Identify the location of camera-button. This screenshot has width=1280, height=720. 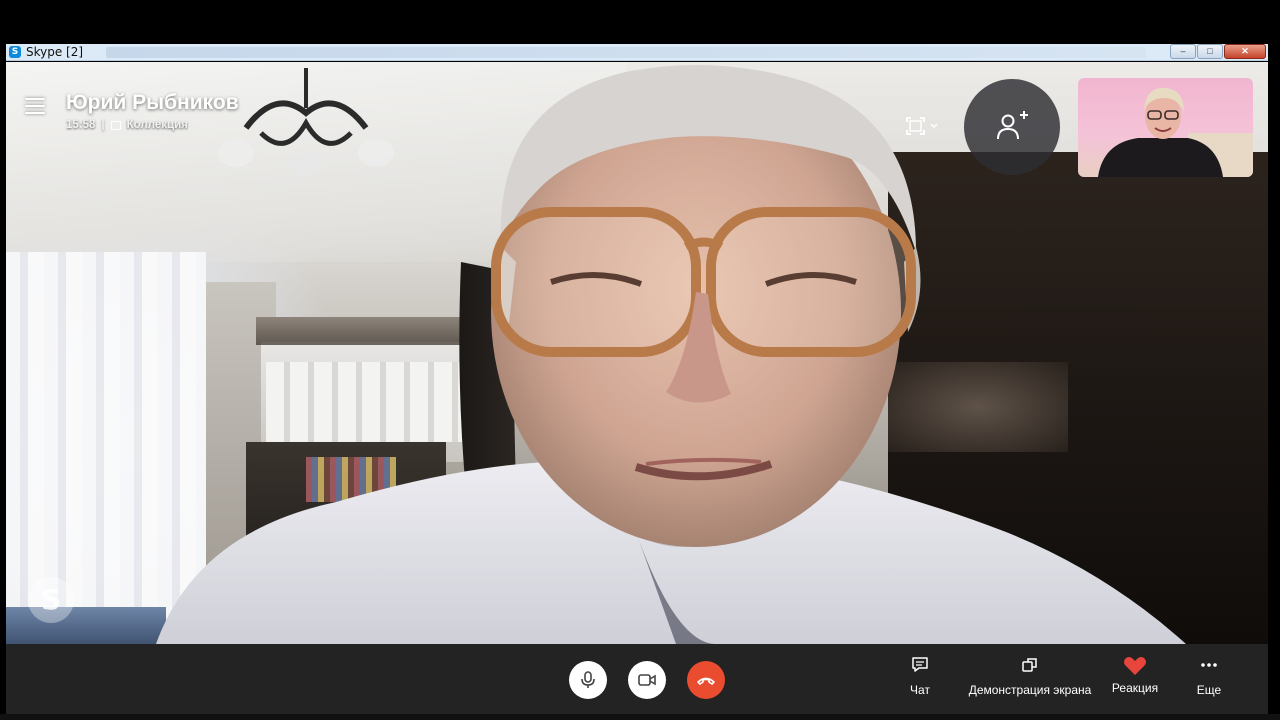
(647, 680).